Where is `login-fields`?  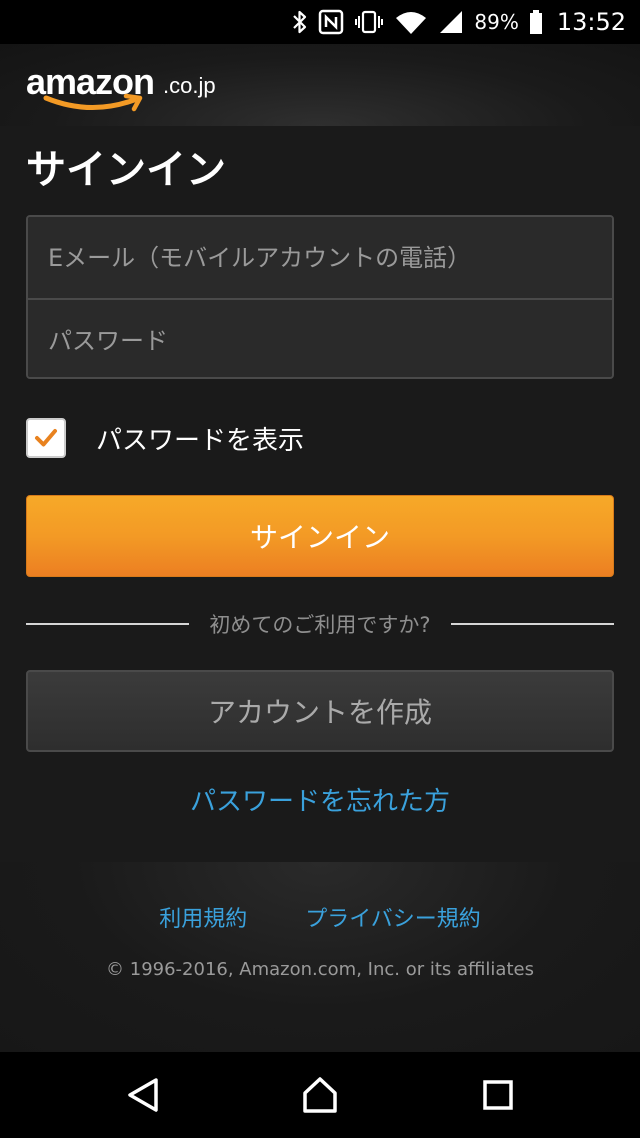
login-fields is located at coordinates (320, 297).